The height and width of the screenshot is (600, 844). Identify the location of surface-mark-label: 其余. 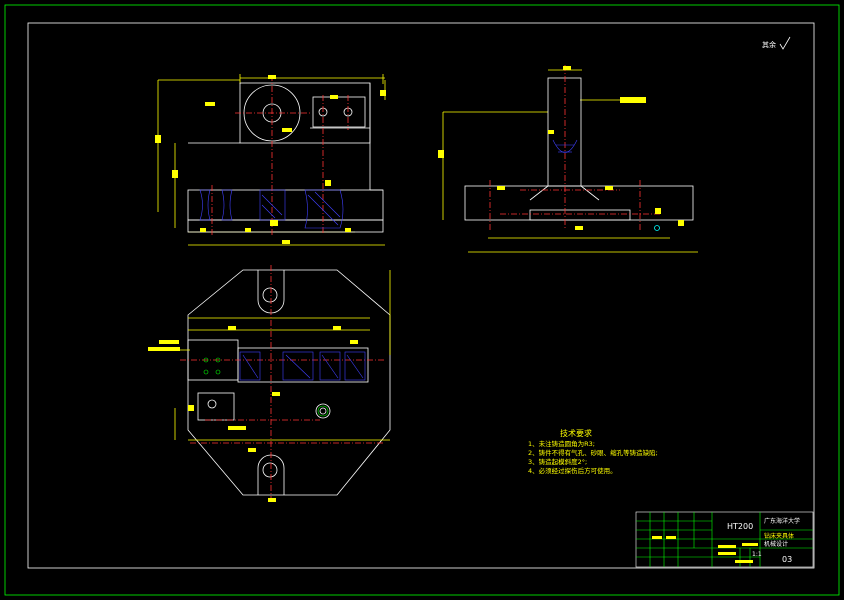
(769, 44).